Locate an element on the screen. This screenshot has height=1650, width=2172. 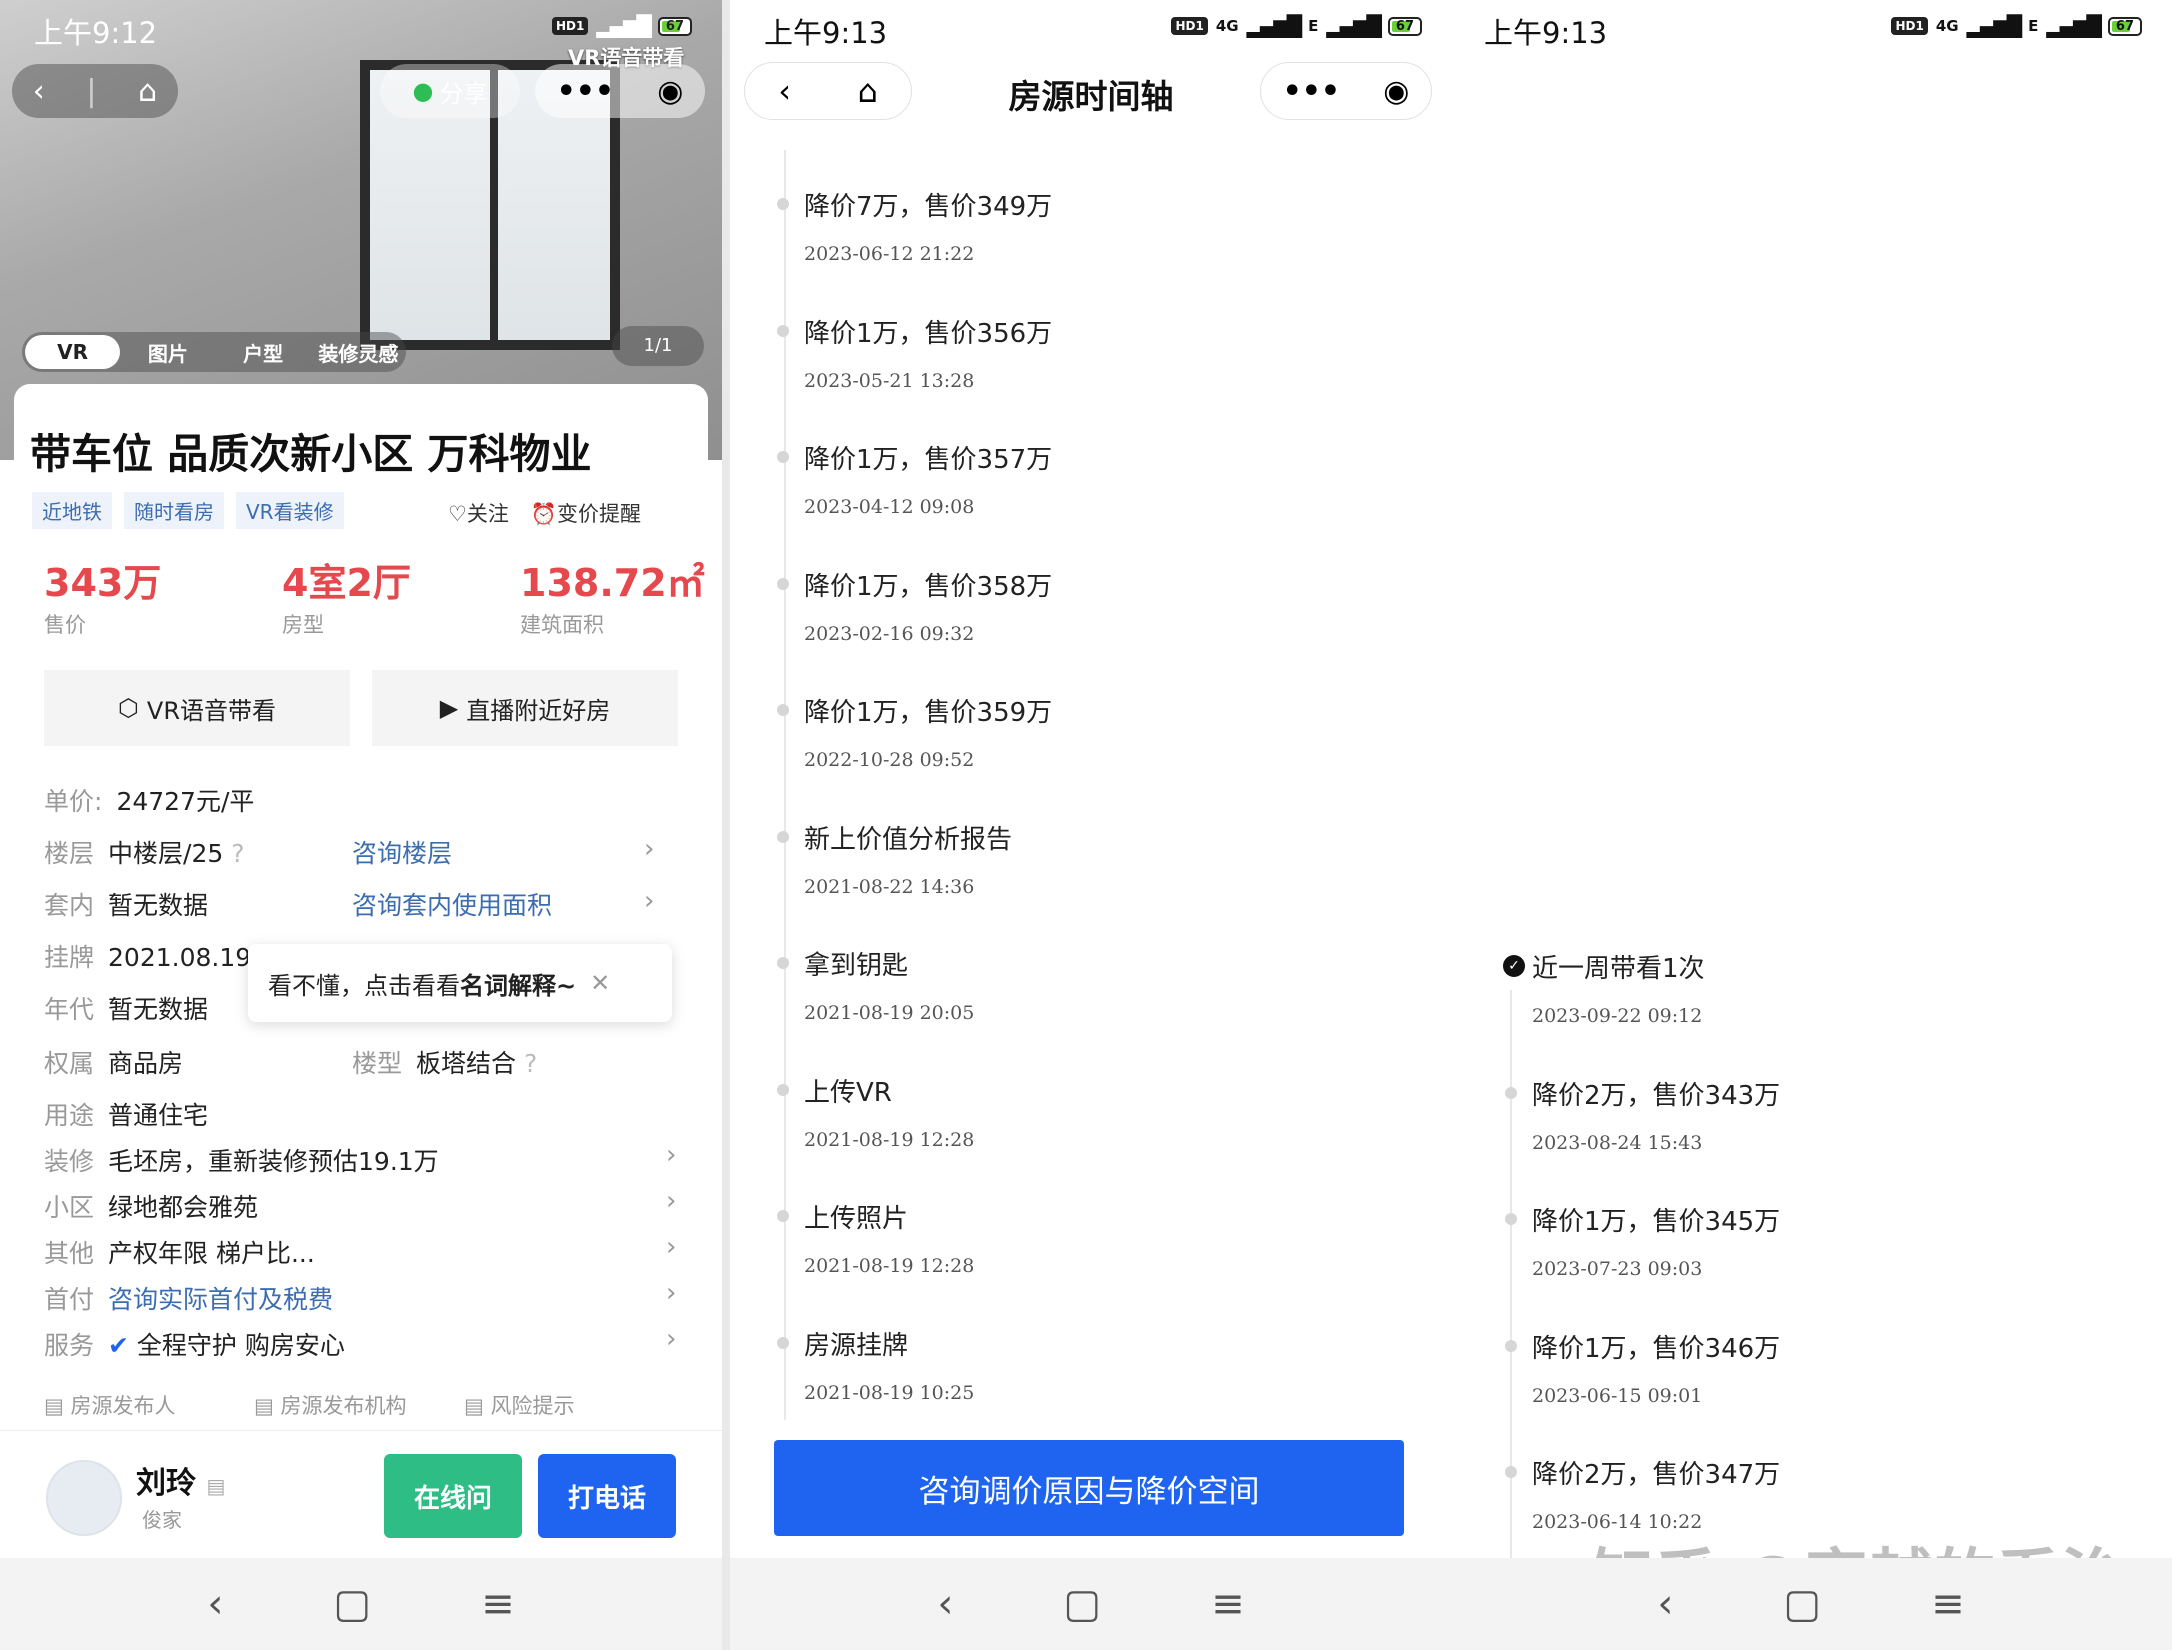
timeline-event: 上传VR 2021-08-19 12:28 is located at coordinates (876, 1111).